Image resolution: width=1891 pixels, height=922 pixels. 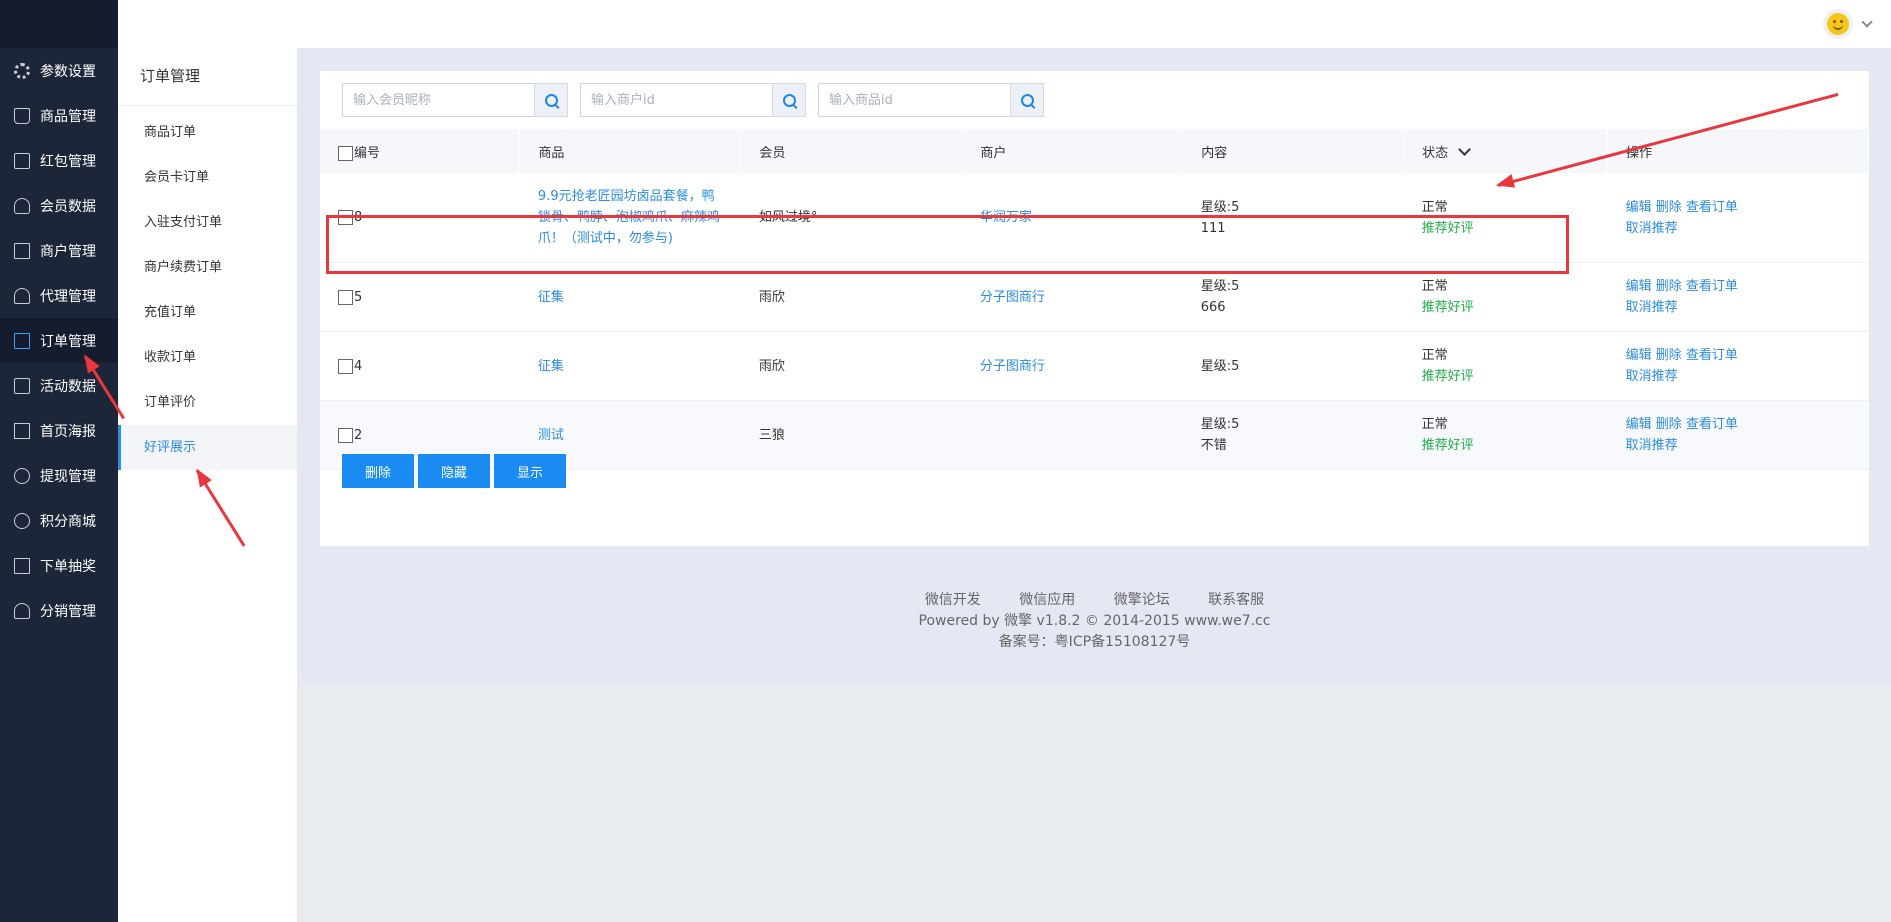 I want to click on member-name: 雨欣, so click(x=851, y=297).